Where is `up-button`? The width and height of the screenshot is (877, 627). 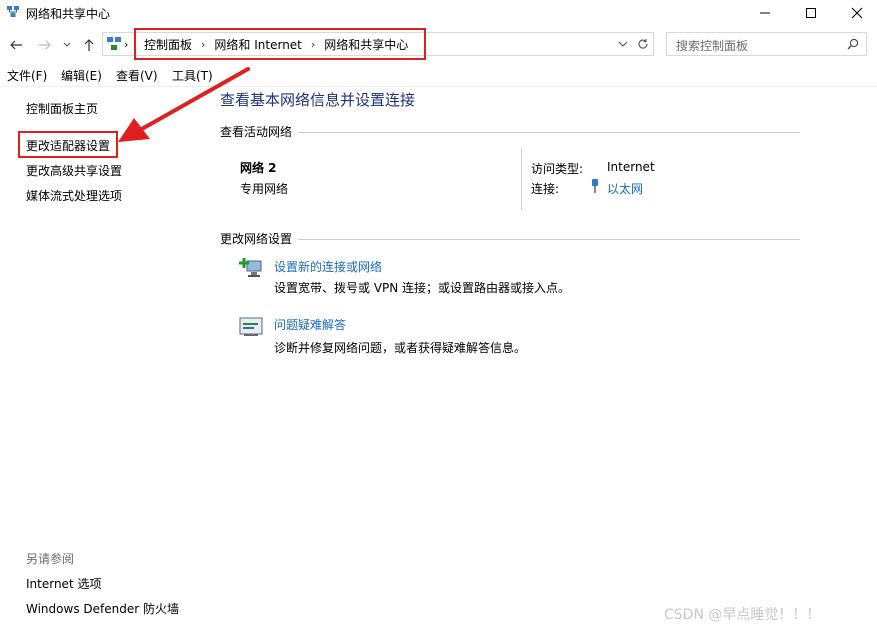
up-button is located at coordinates (89, 45).